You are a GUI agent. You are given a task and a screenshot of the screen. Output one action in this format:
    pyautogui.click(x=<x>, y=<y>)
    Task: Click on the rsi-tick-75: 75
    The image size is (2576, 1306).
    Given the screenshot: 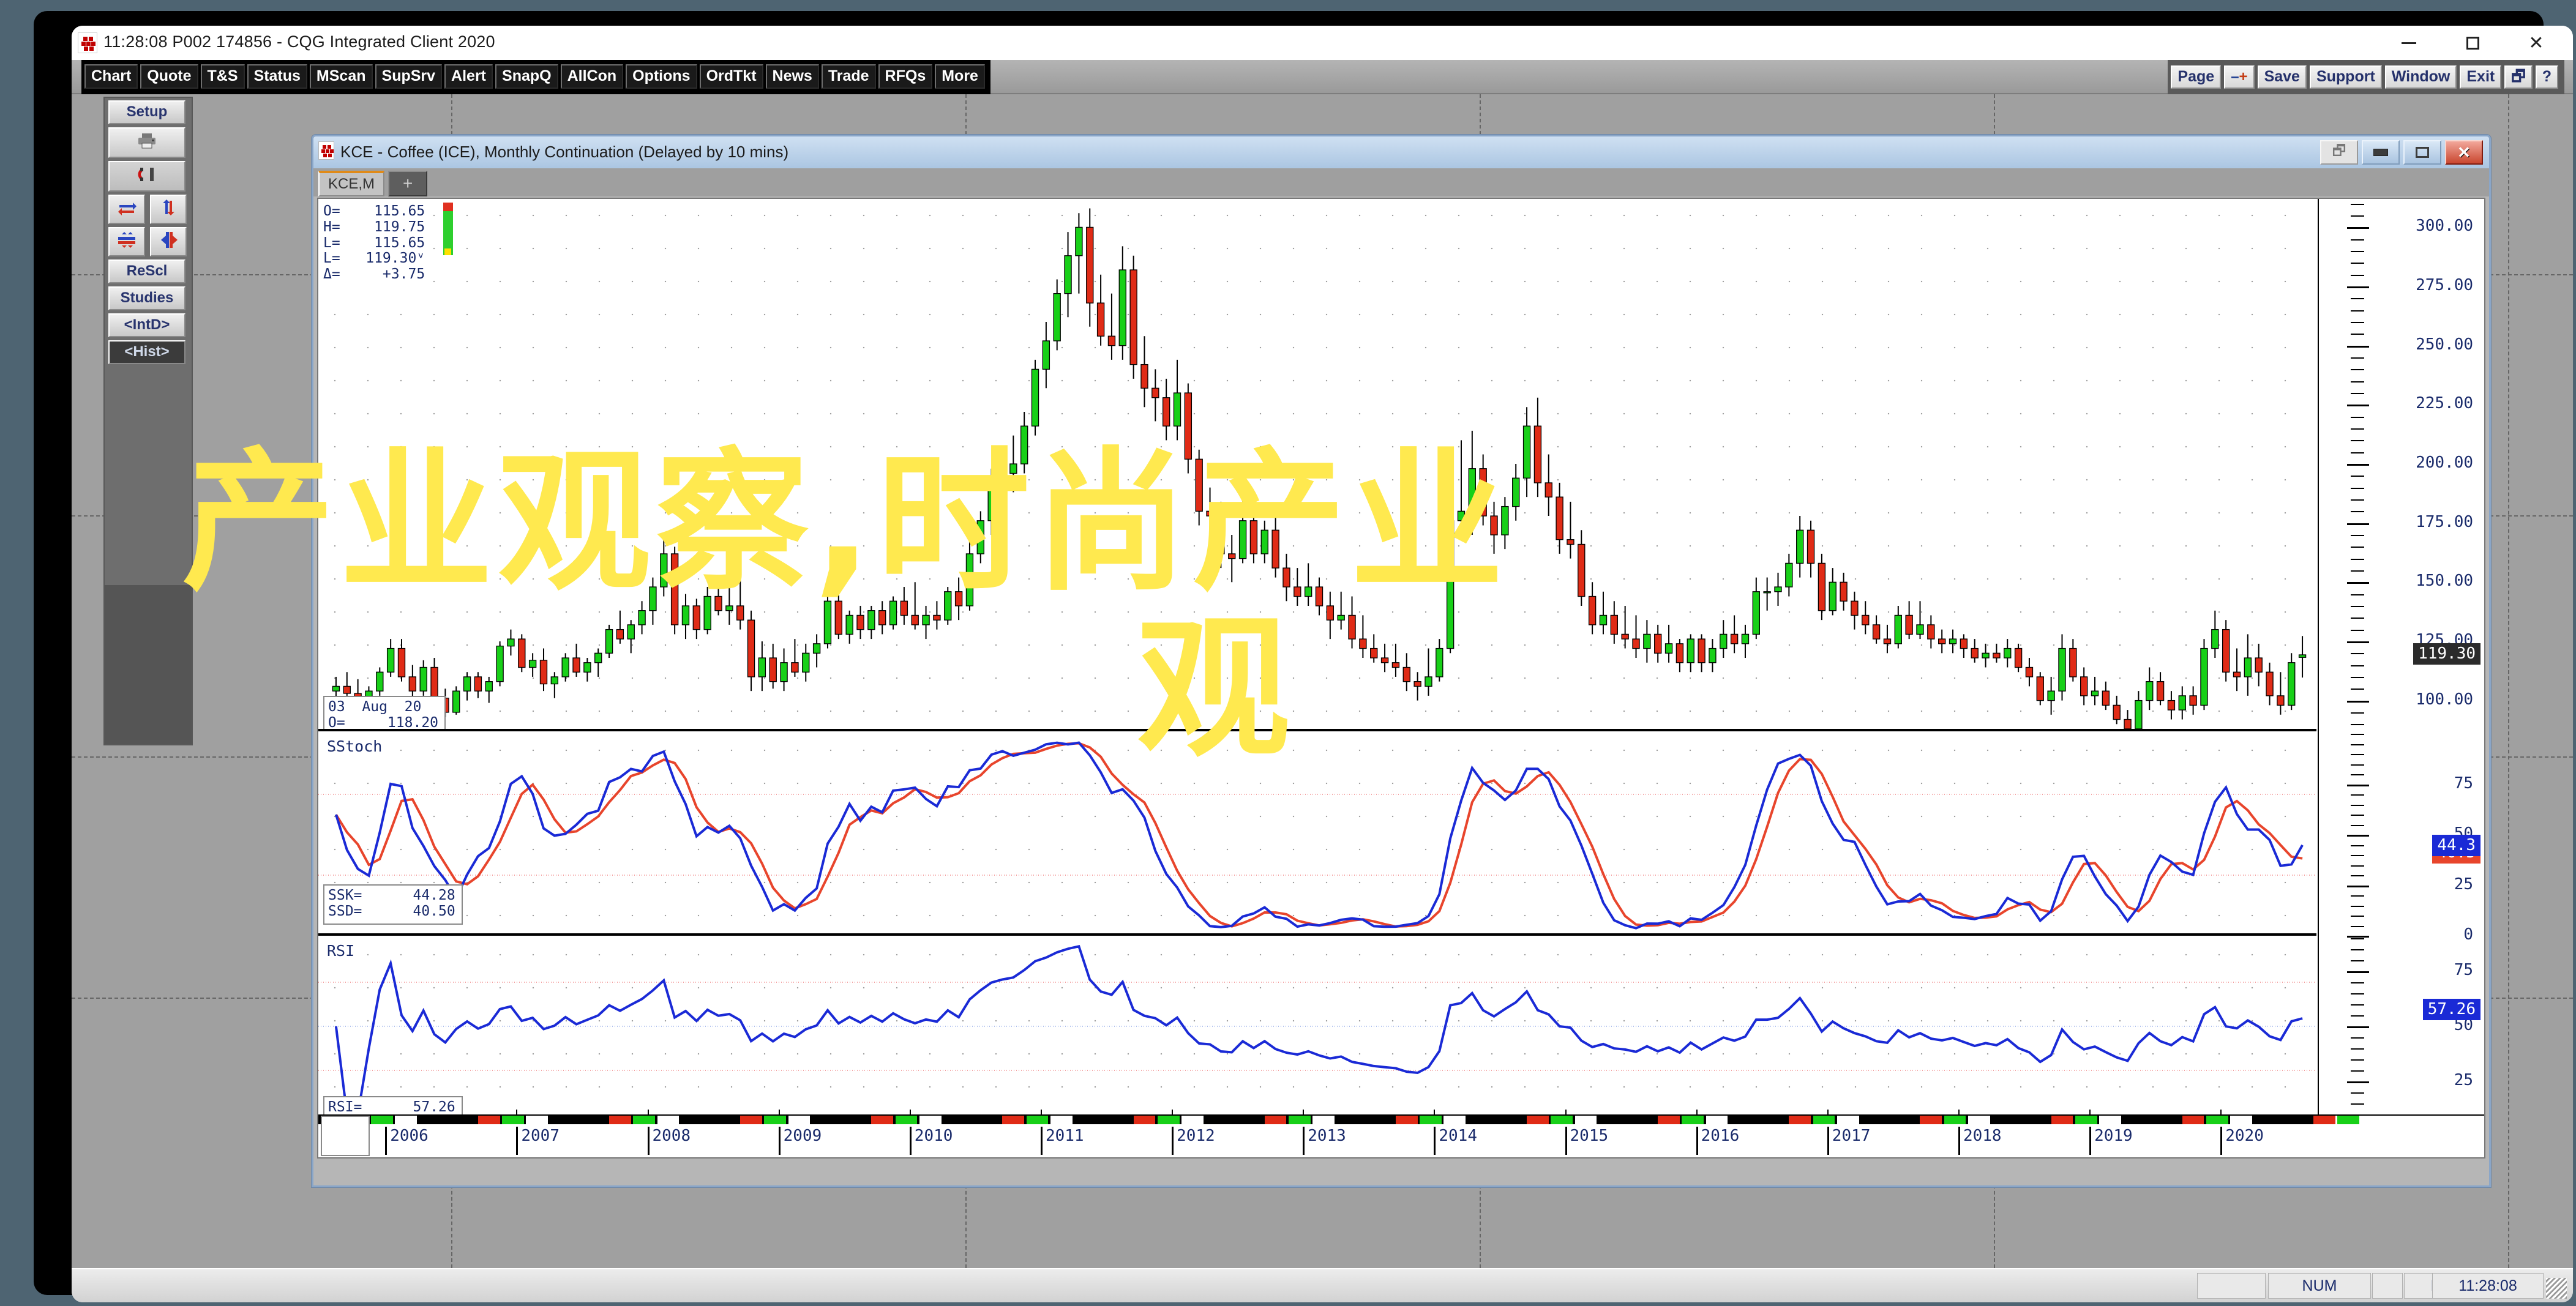 What is the action you would take?
    pyautogui.click(x=2464, y=970)
    